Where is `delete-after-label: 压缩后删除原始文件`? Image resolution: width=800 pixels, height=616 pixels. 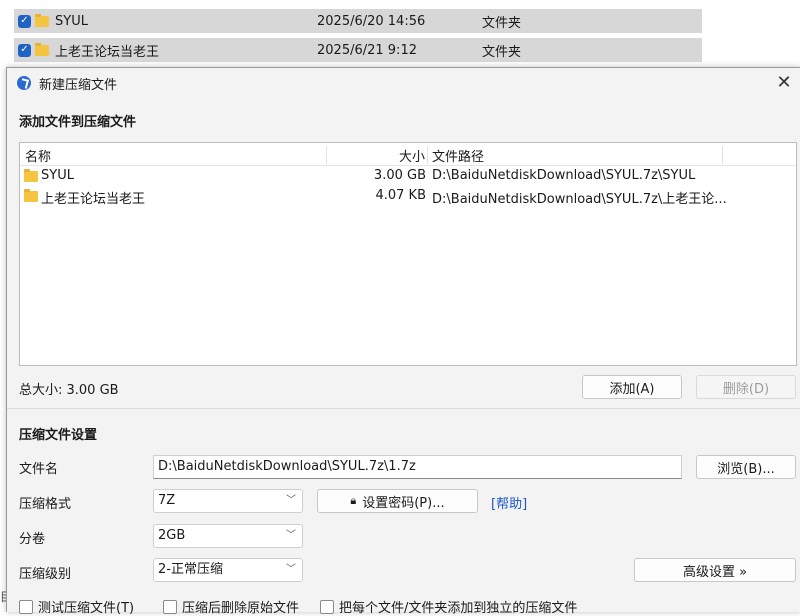 delete-after-label: 压缩后删除原始文件 is located at coordinates (241, 608).